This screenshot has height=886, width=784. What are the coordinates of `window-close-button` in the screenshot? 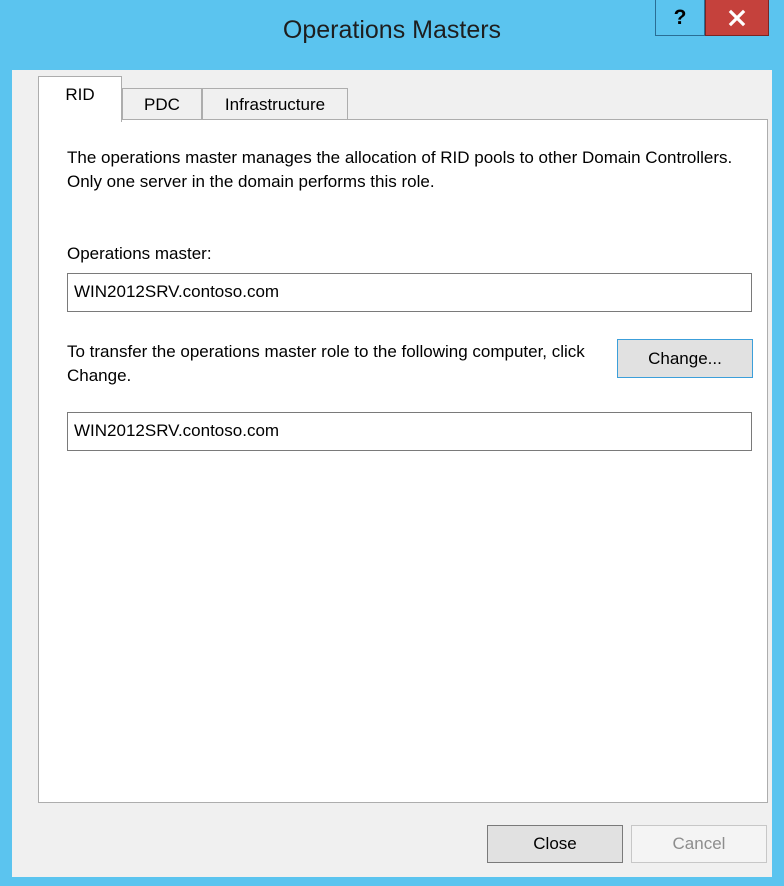 It's located at (737, 18).